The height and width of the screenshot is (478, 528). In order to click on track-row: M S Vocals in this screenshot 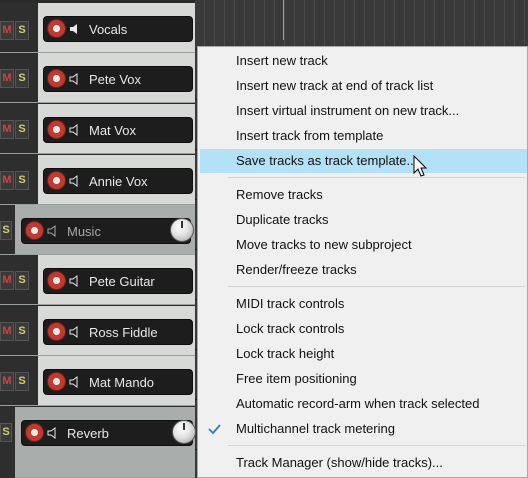, I will do `click(97, 28)`.